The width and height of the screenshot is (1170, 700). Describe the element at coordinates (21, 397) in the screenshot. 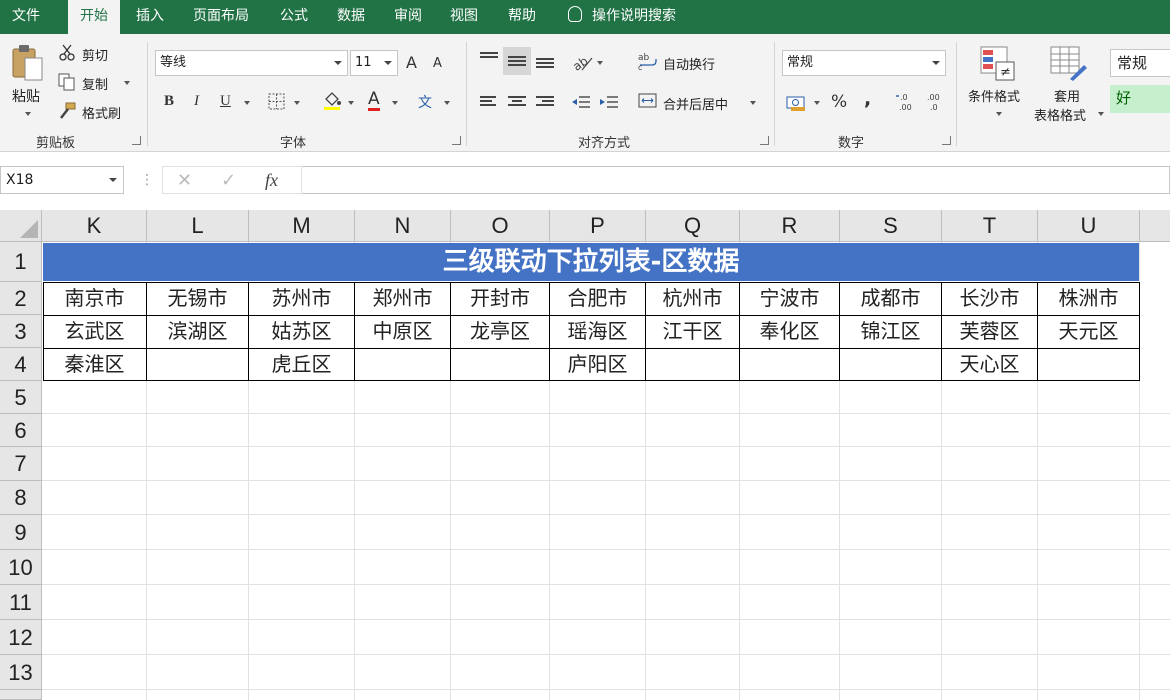

I see `row-header: 5` at that location.